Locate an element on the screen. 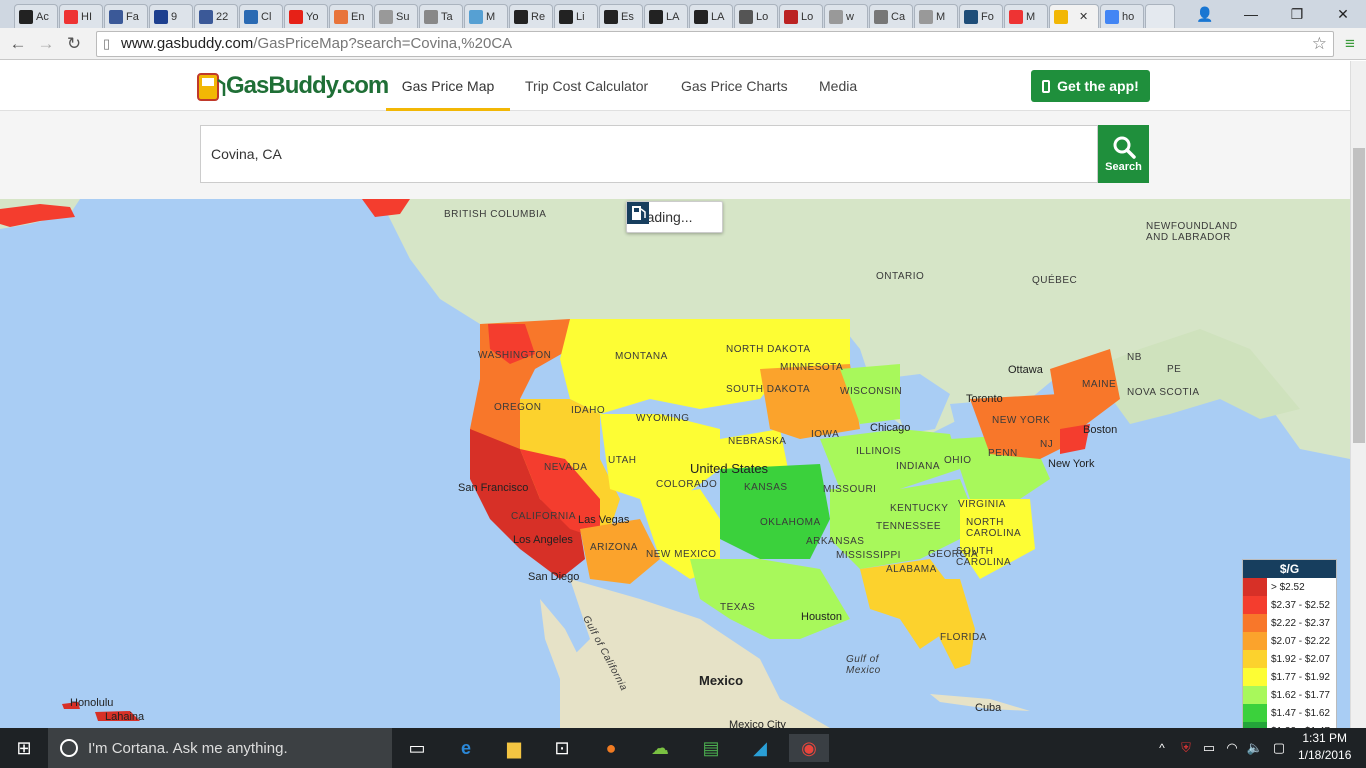  search-button-label: Search is located at coordinates (1123, 167).